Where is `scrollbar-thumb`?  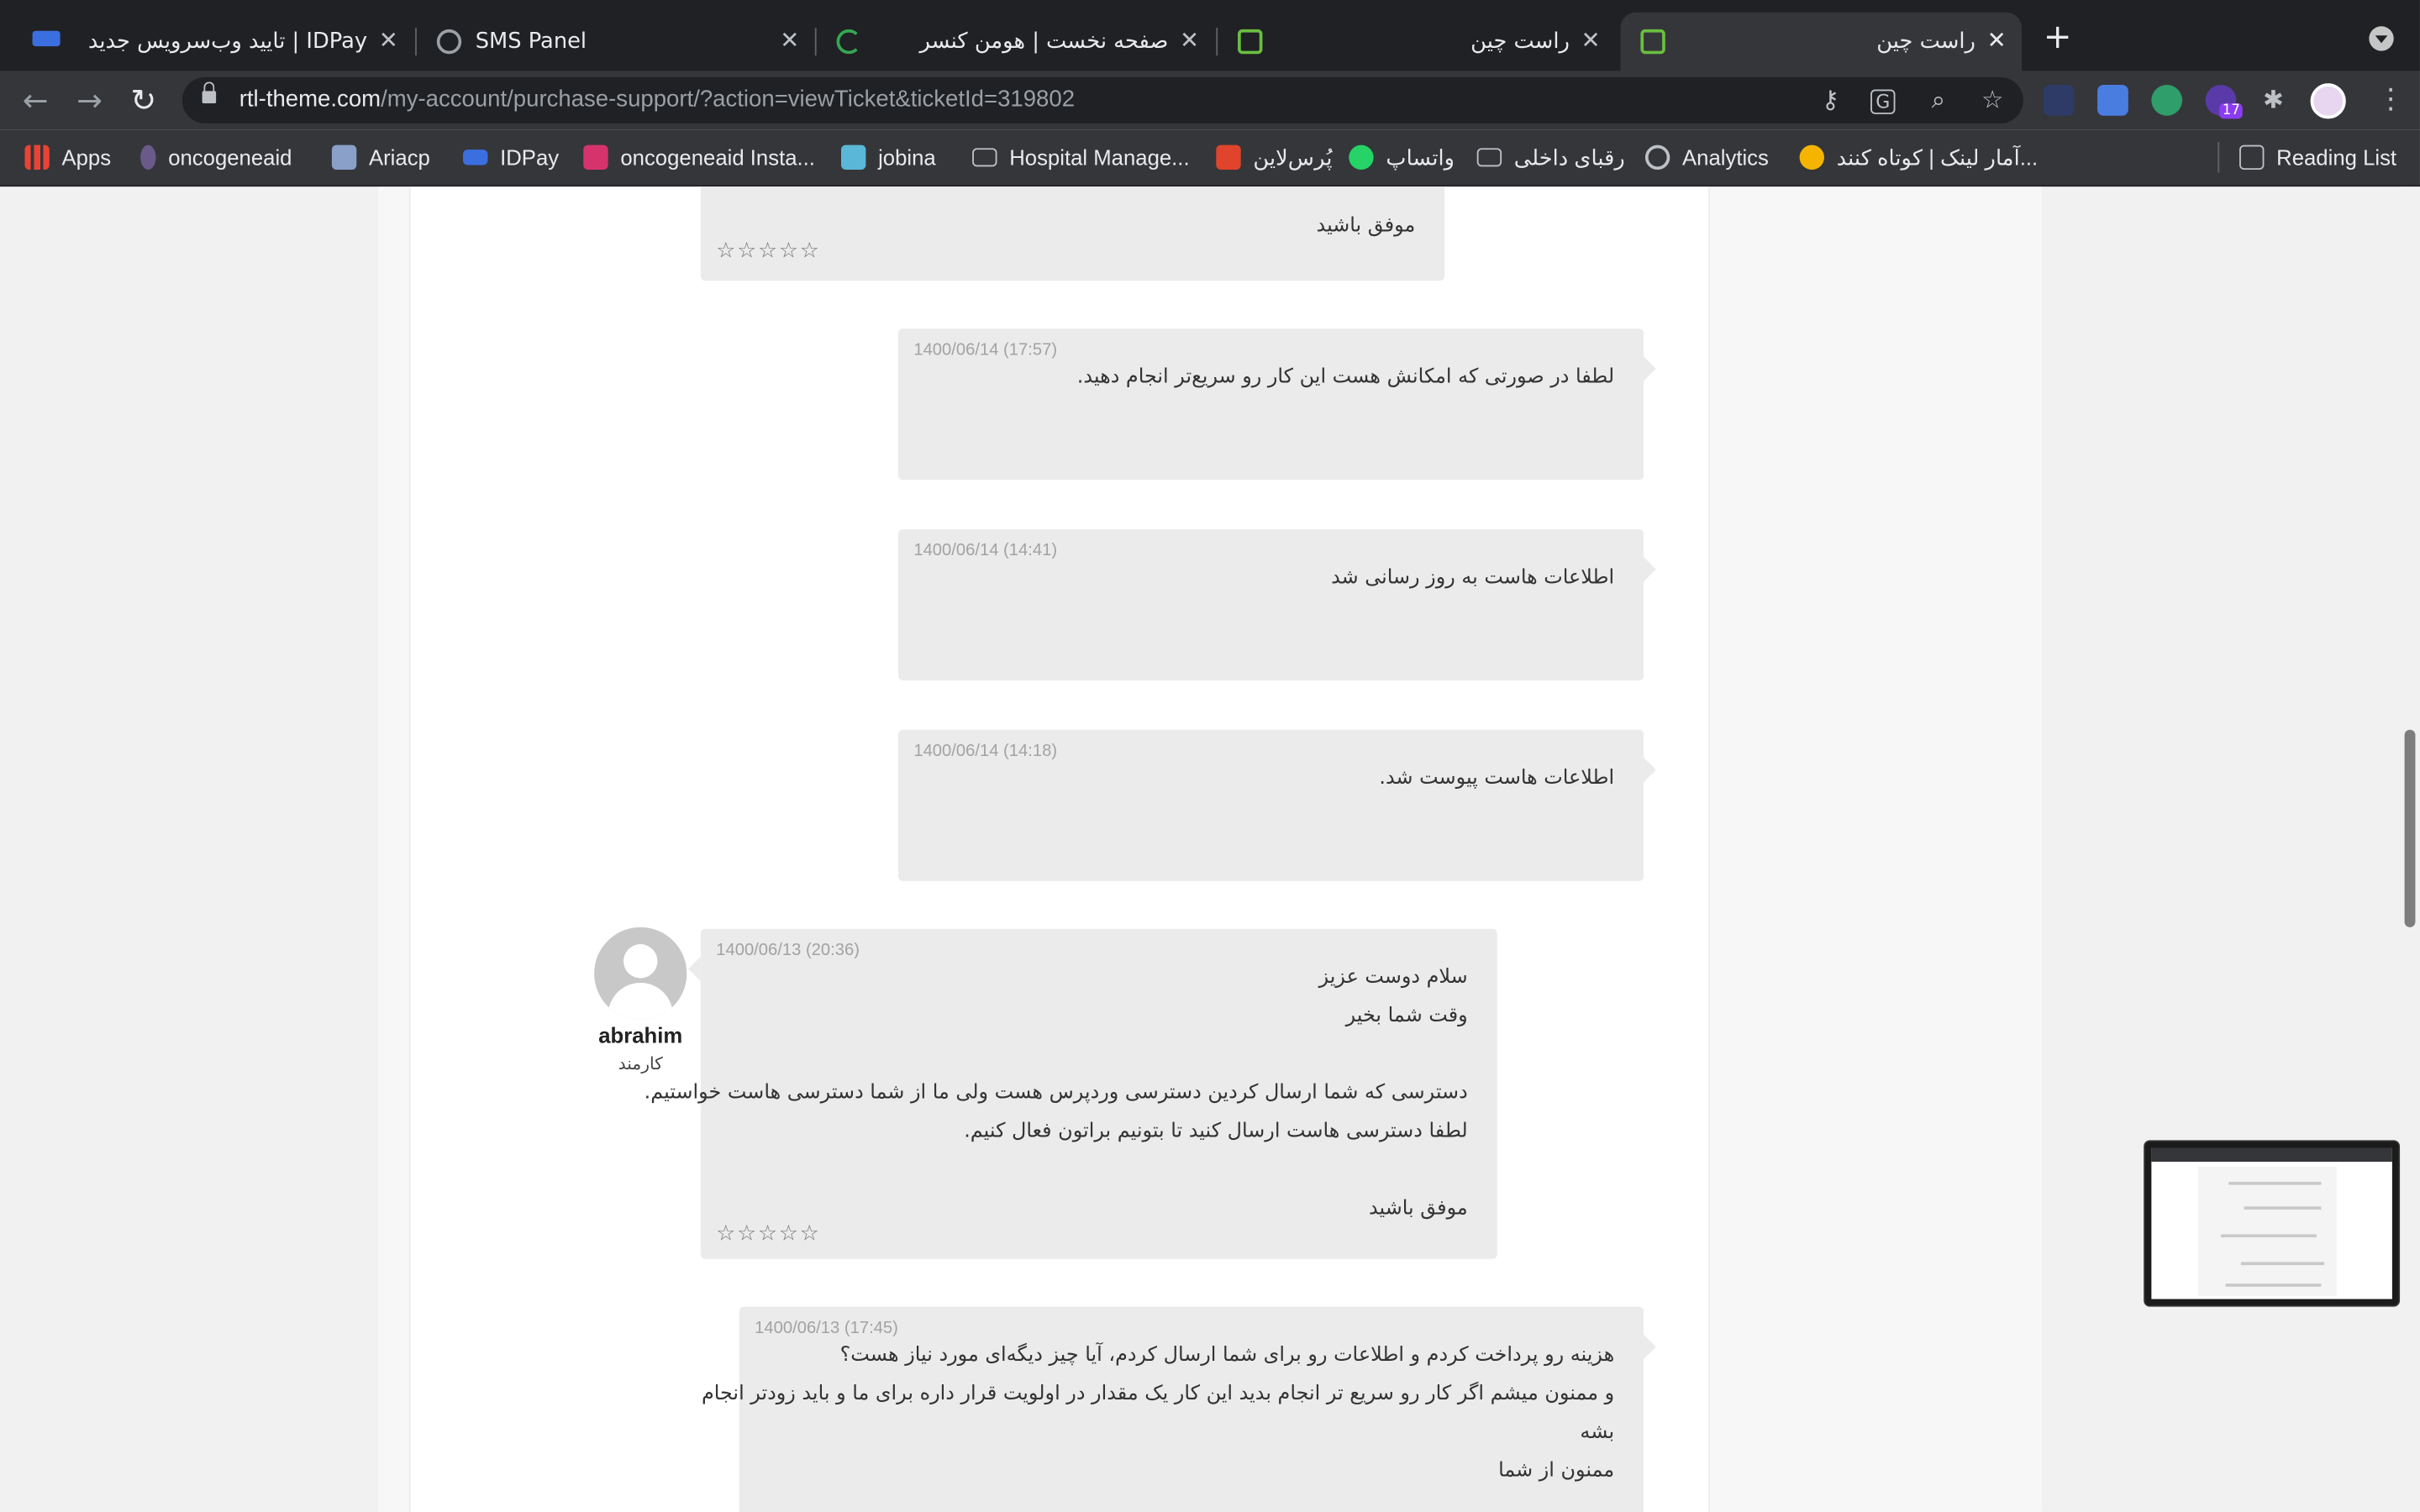 scrollbar-thumb is located at coordinates (2410, 828).